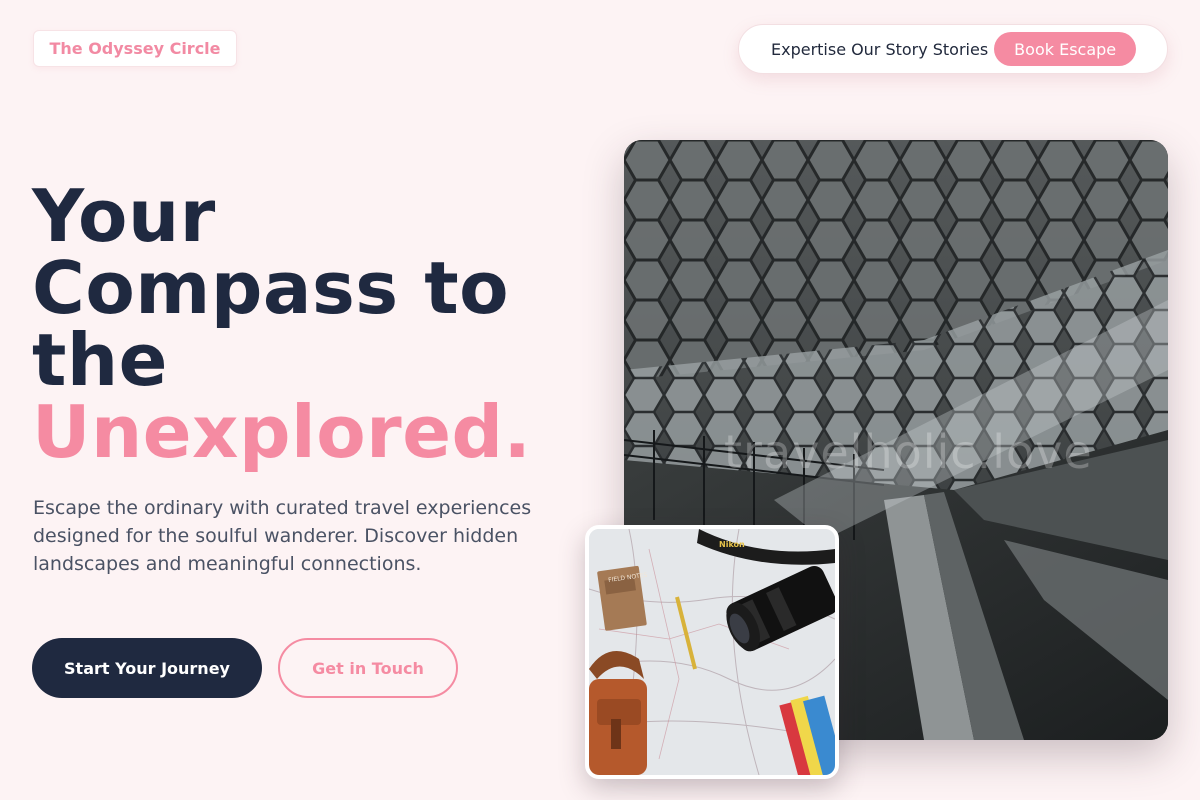 Image resolution: width=1200 pixels, height=800 pixels. Describe the element at coordinates (960, 49) in the screenshot. I see `nav-link-stories: Stories` at that location.